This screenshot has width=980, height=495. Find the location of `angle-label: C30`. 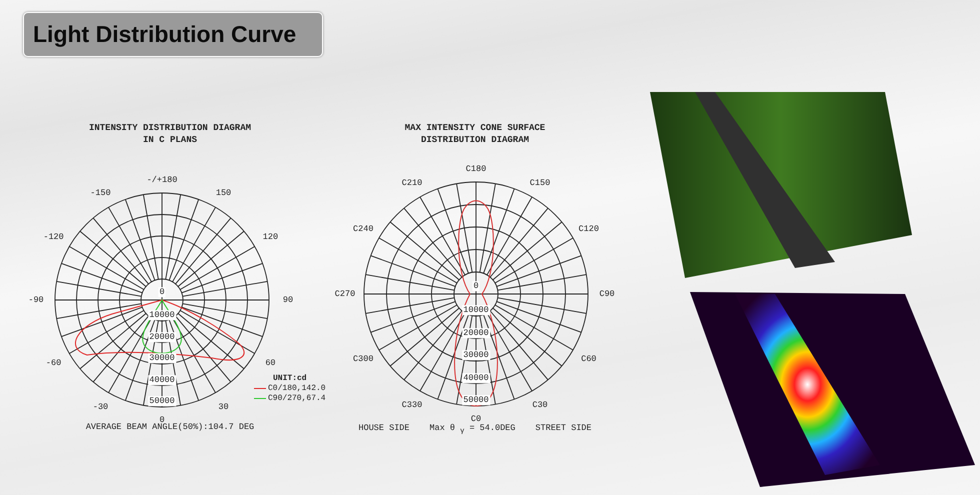

angle-label: C30 is located at coordinates (540, 405).